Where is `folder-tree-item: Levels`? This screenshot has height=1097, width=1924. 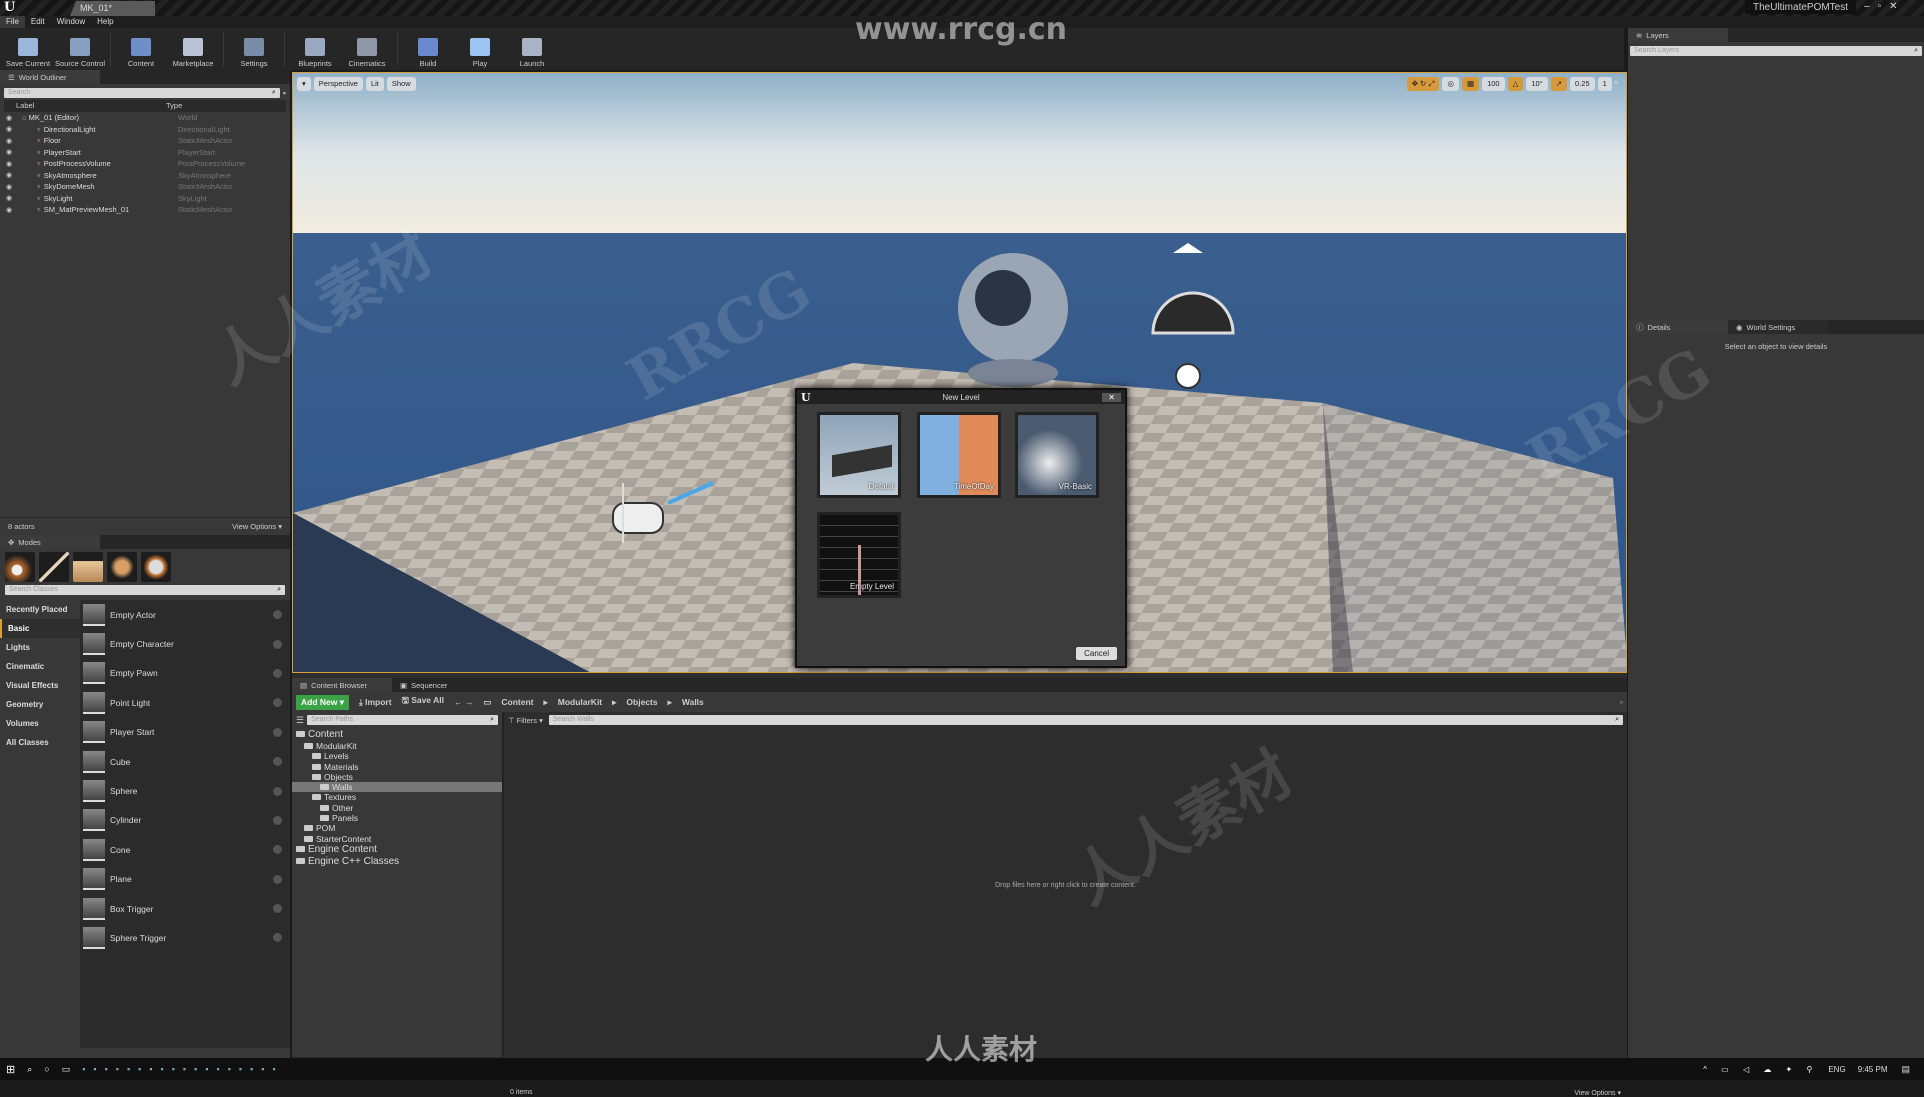
folder-tree-item: Levels is located at coordinates (397, 756).